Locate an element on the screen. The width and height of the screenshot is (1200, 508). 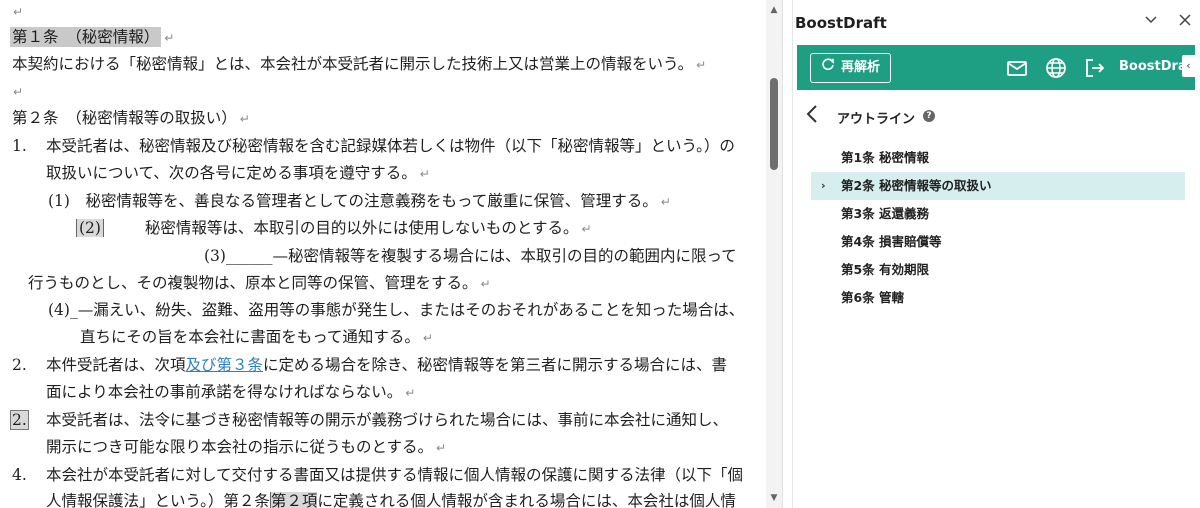
scrollbar-thumb is located at coordinates (774, 124).